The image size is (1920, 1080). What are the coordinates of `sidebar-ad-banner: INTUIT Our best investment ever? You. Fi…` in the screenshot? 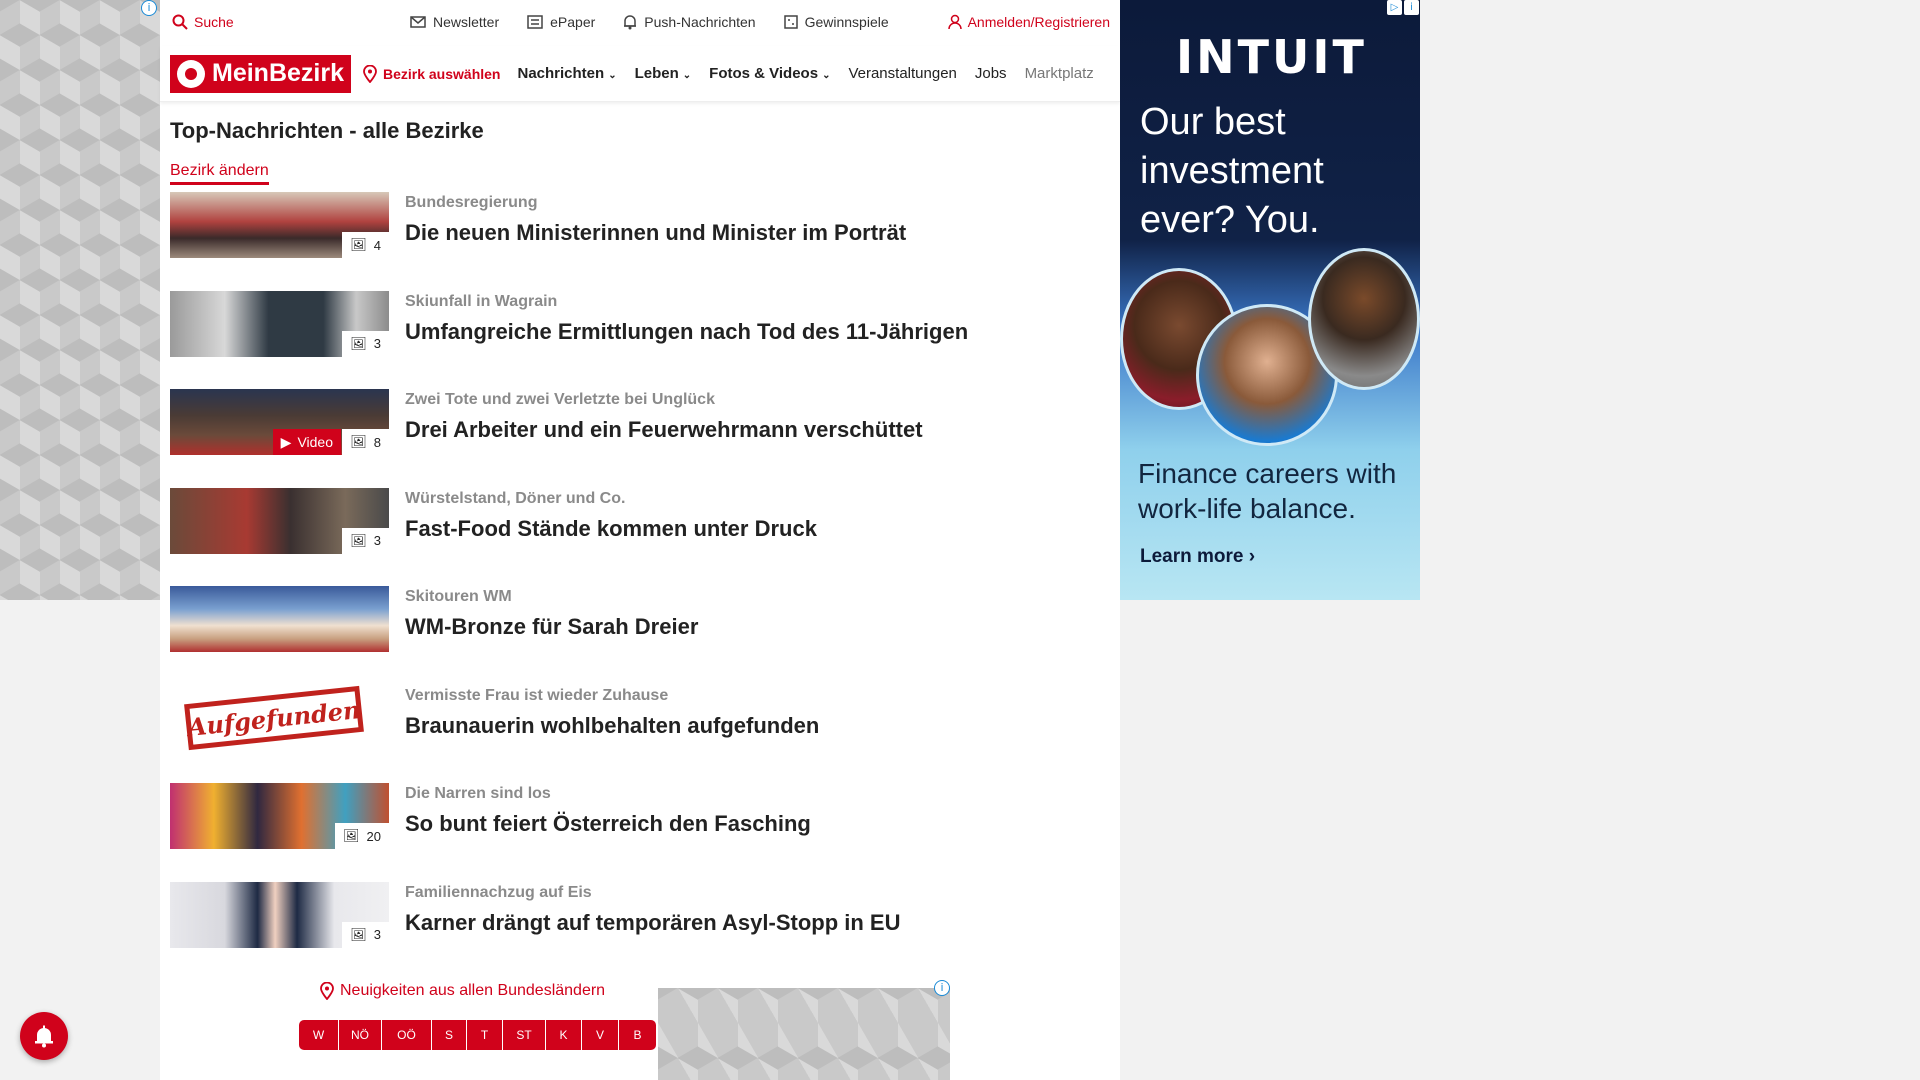 It's located at (1270, 300).